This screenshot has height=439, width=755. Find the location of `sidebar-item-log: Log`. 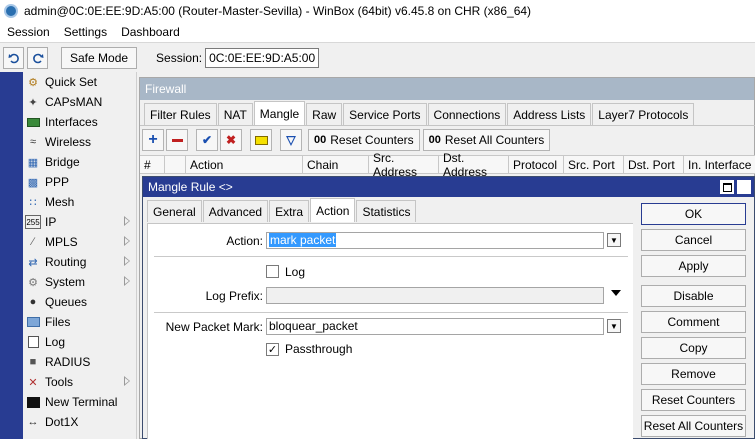

sidebar-item-log: Log is located at coordinates (79, 342).